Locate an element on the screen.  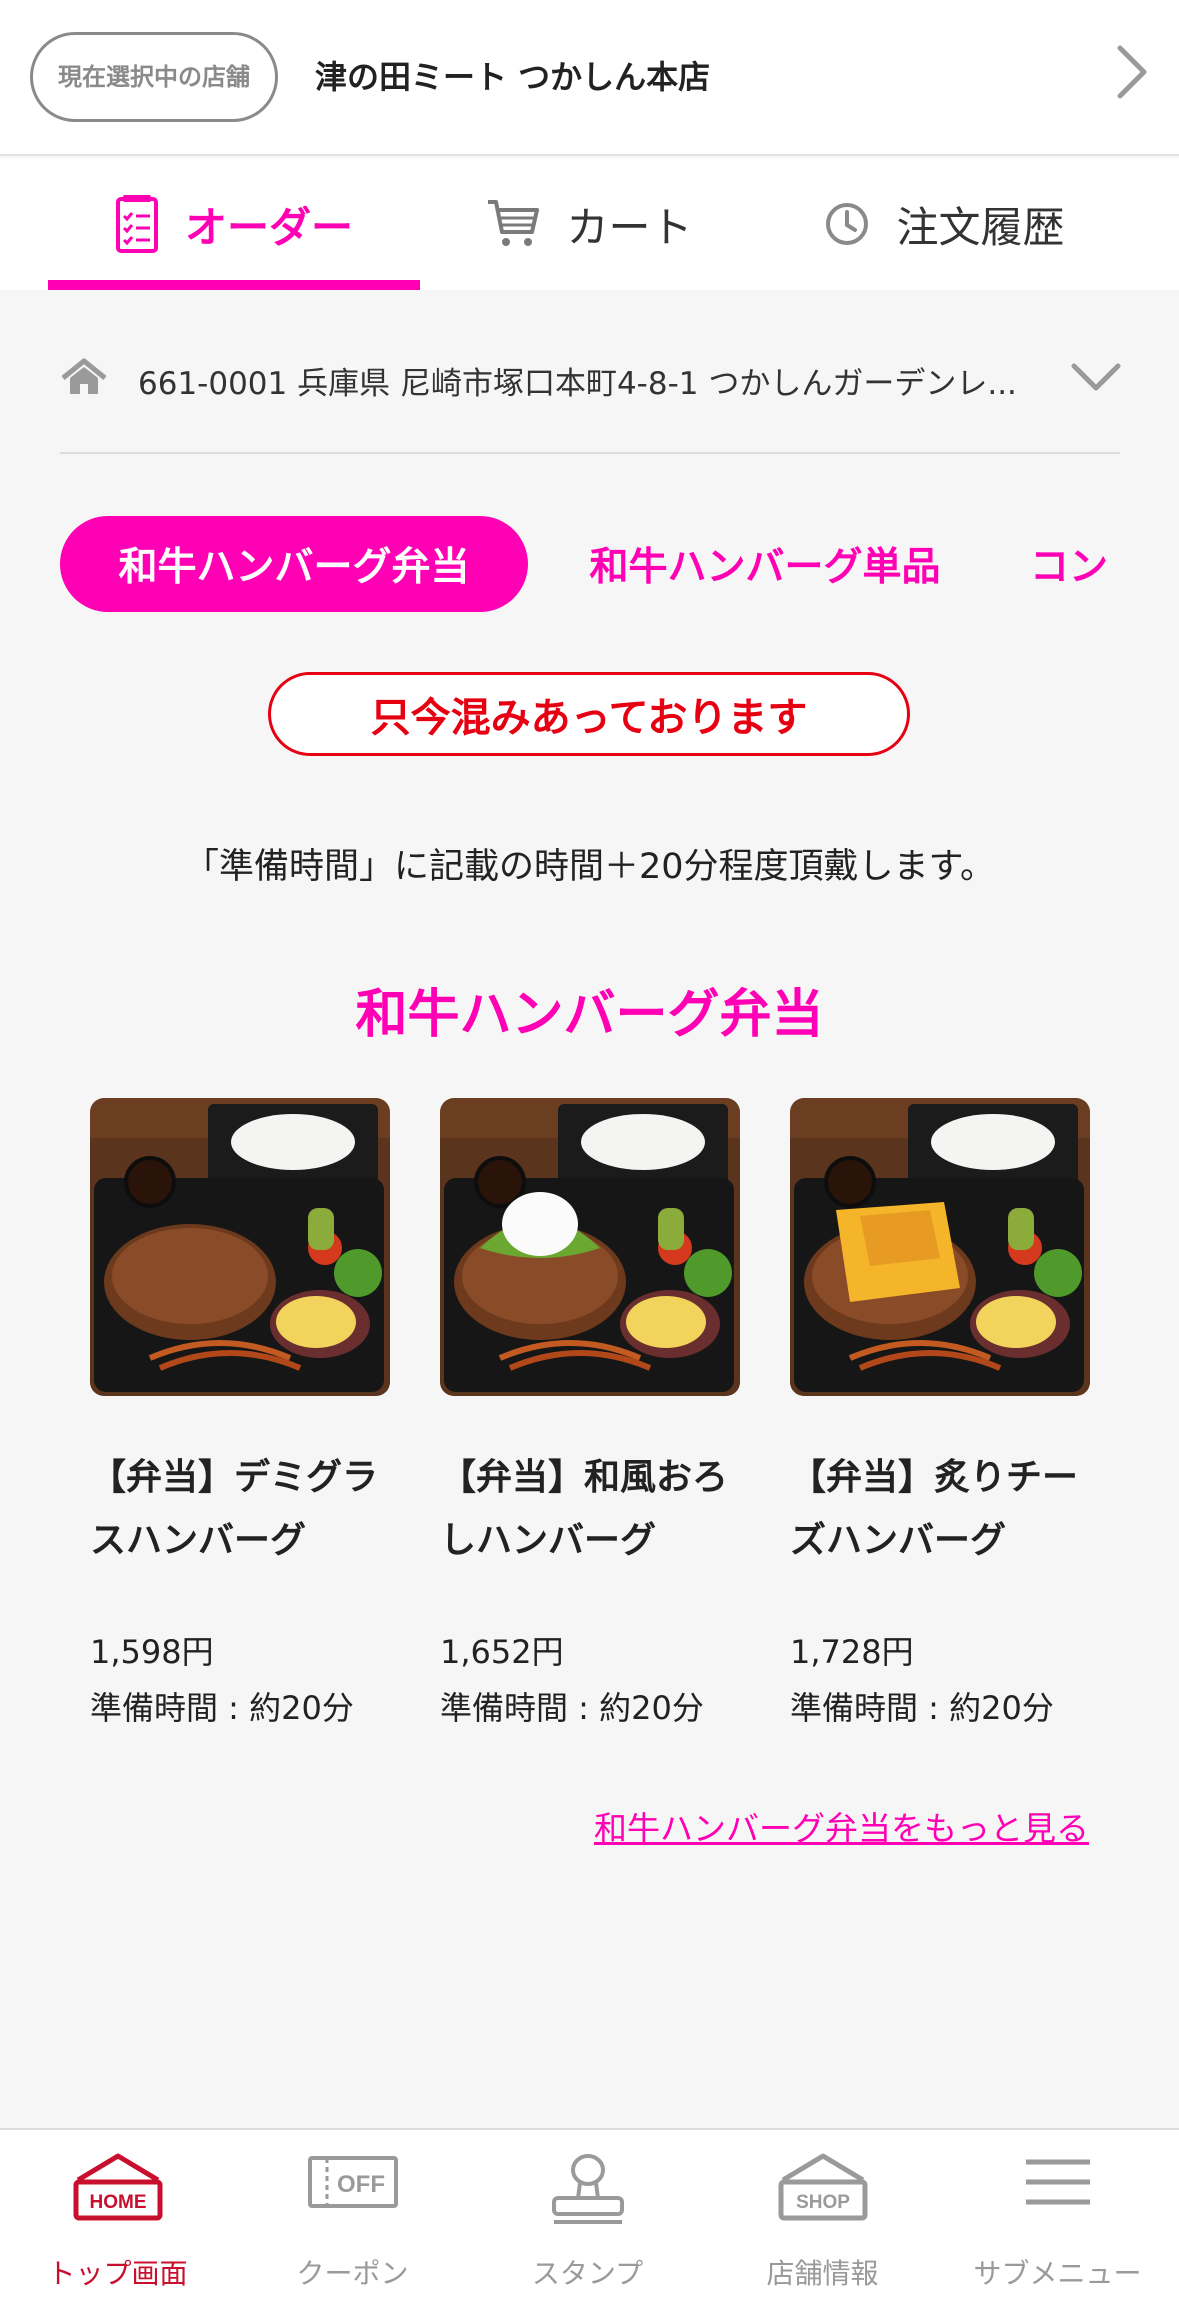
divider is located at coordinates (590, 453).